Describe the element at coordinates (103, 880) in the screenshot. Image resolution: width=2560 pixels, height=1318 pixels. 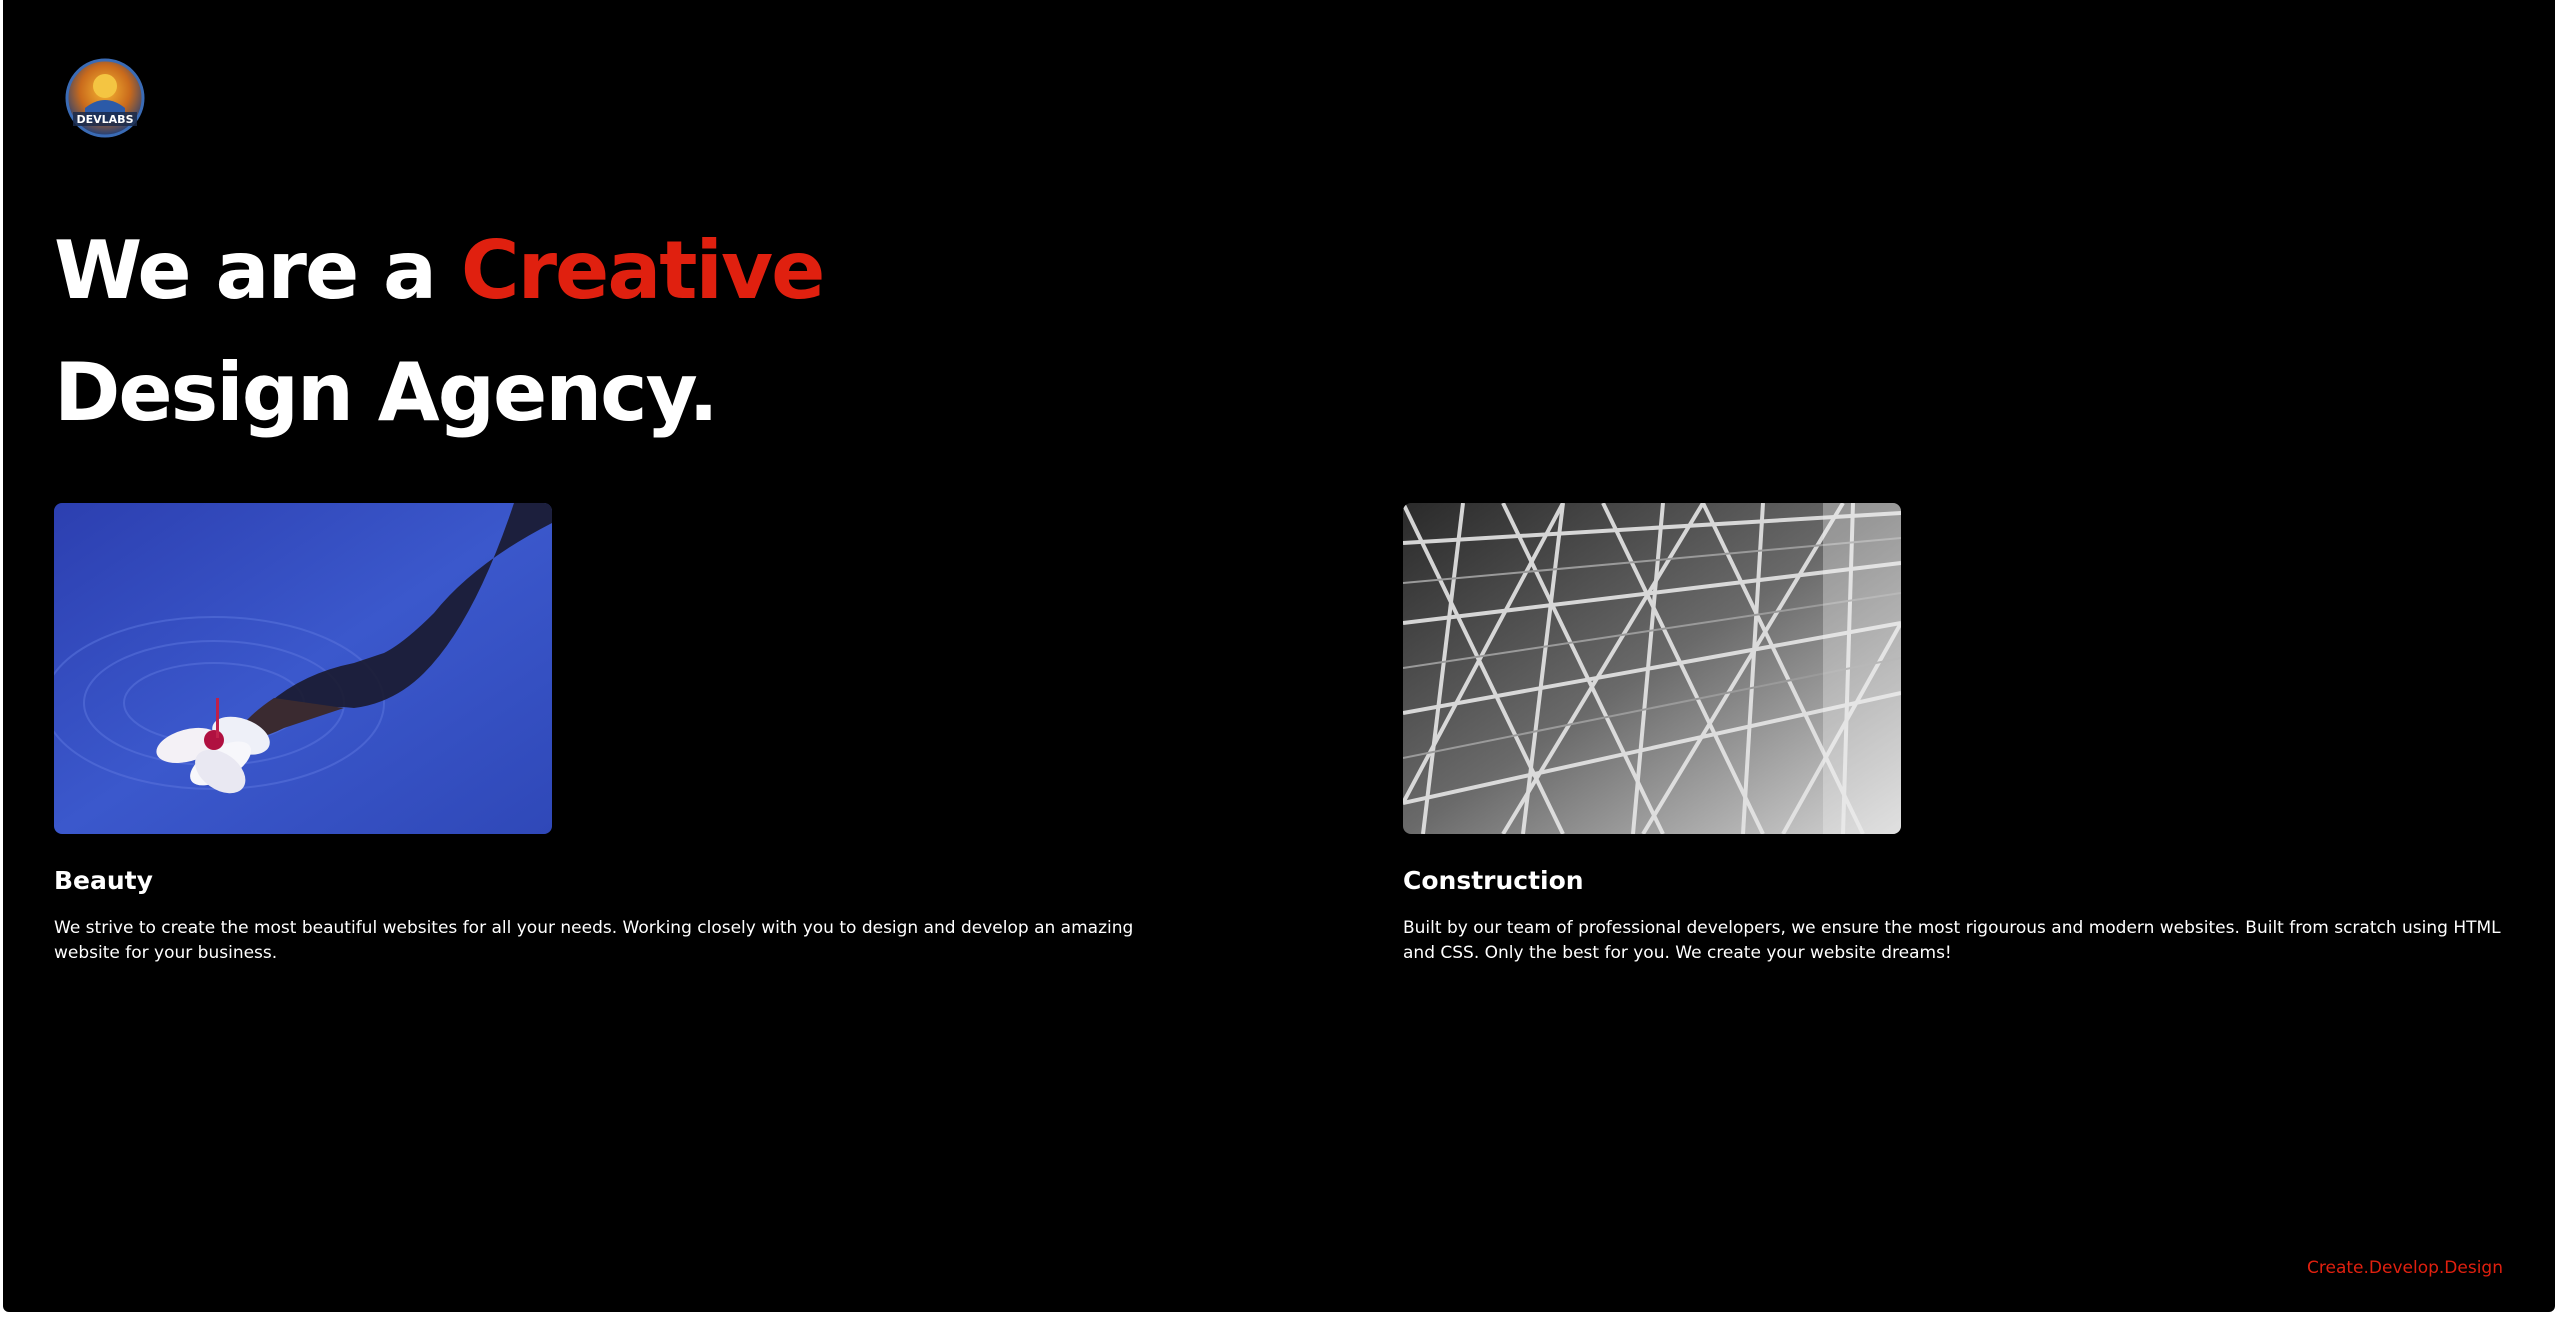
I see `card-title: Beauty` at that location.